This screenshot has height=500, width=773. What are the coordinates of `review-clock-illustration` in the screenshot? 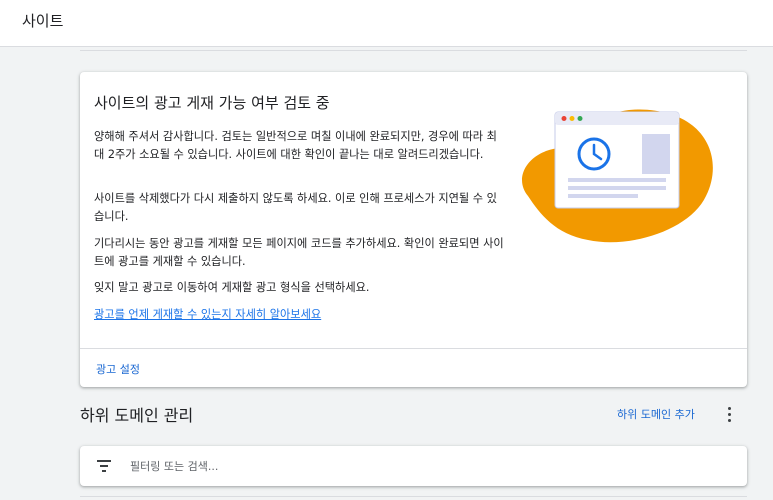 It's located at (615, 176).